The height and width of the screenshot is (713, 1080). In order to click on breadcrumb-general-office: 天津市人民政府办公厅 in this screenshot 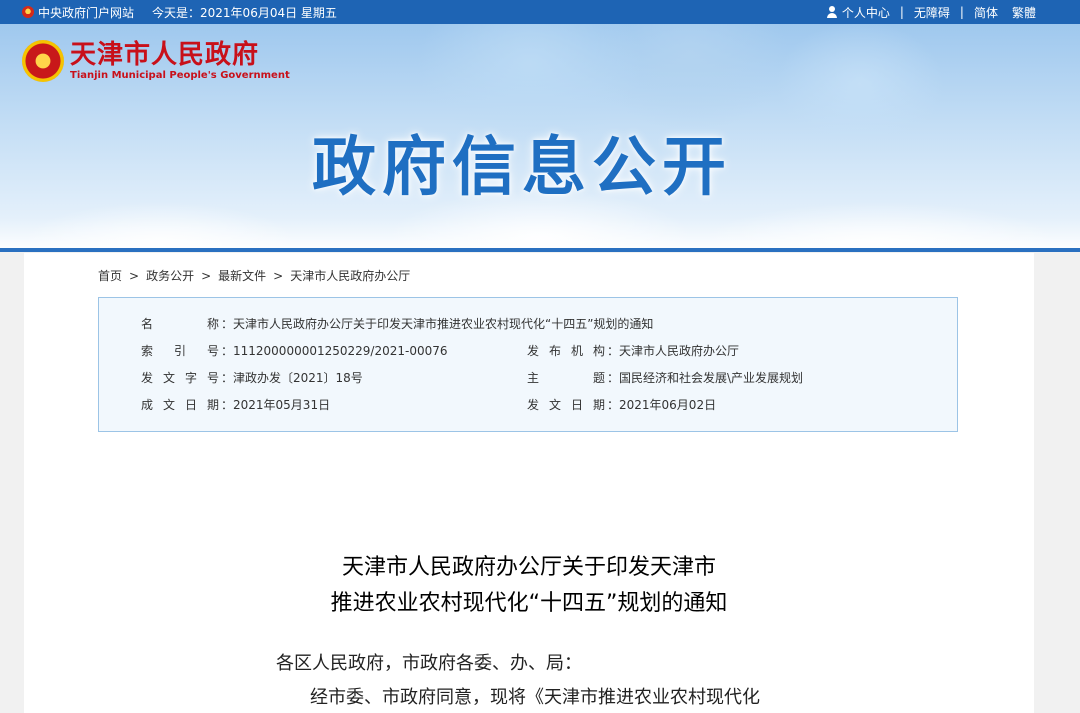, I will do `click(350, 275)`.